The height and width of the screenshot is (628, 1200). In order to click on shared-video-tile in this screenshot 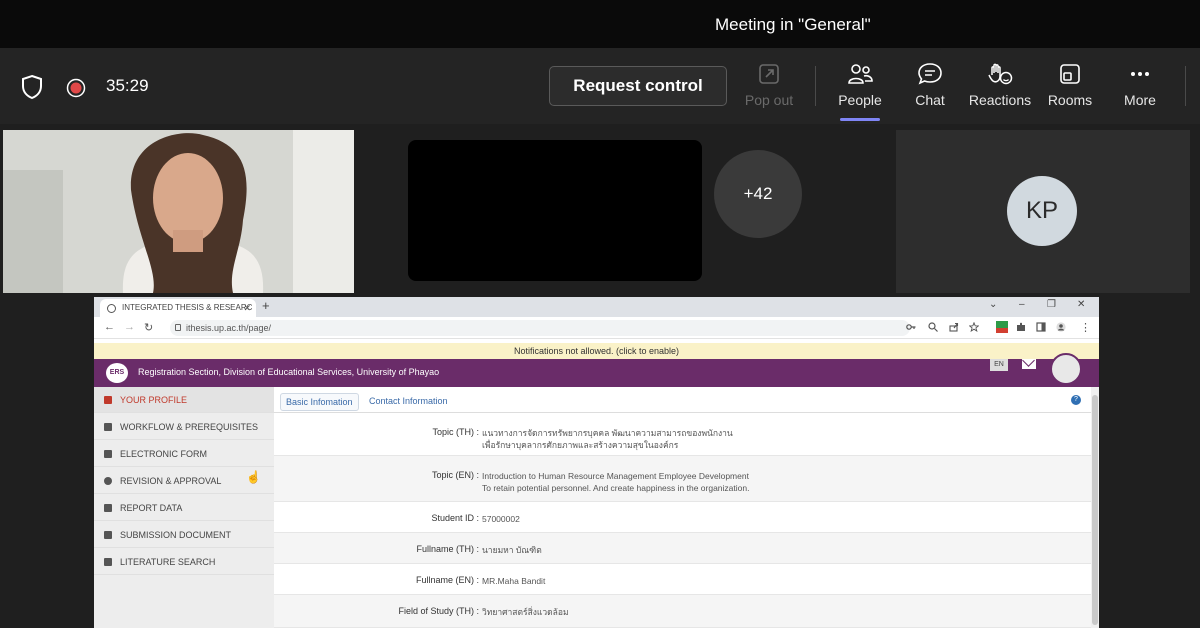, I will do `click(555, 210)`.